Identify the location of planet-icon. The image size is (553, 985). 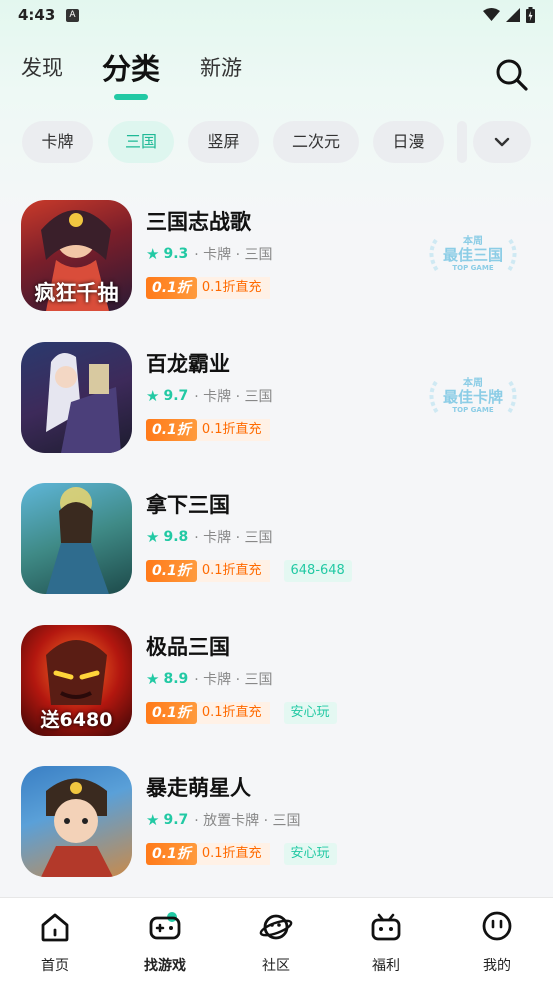
(276, 927).